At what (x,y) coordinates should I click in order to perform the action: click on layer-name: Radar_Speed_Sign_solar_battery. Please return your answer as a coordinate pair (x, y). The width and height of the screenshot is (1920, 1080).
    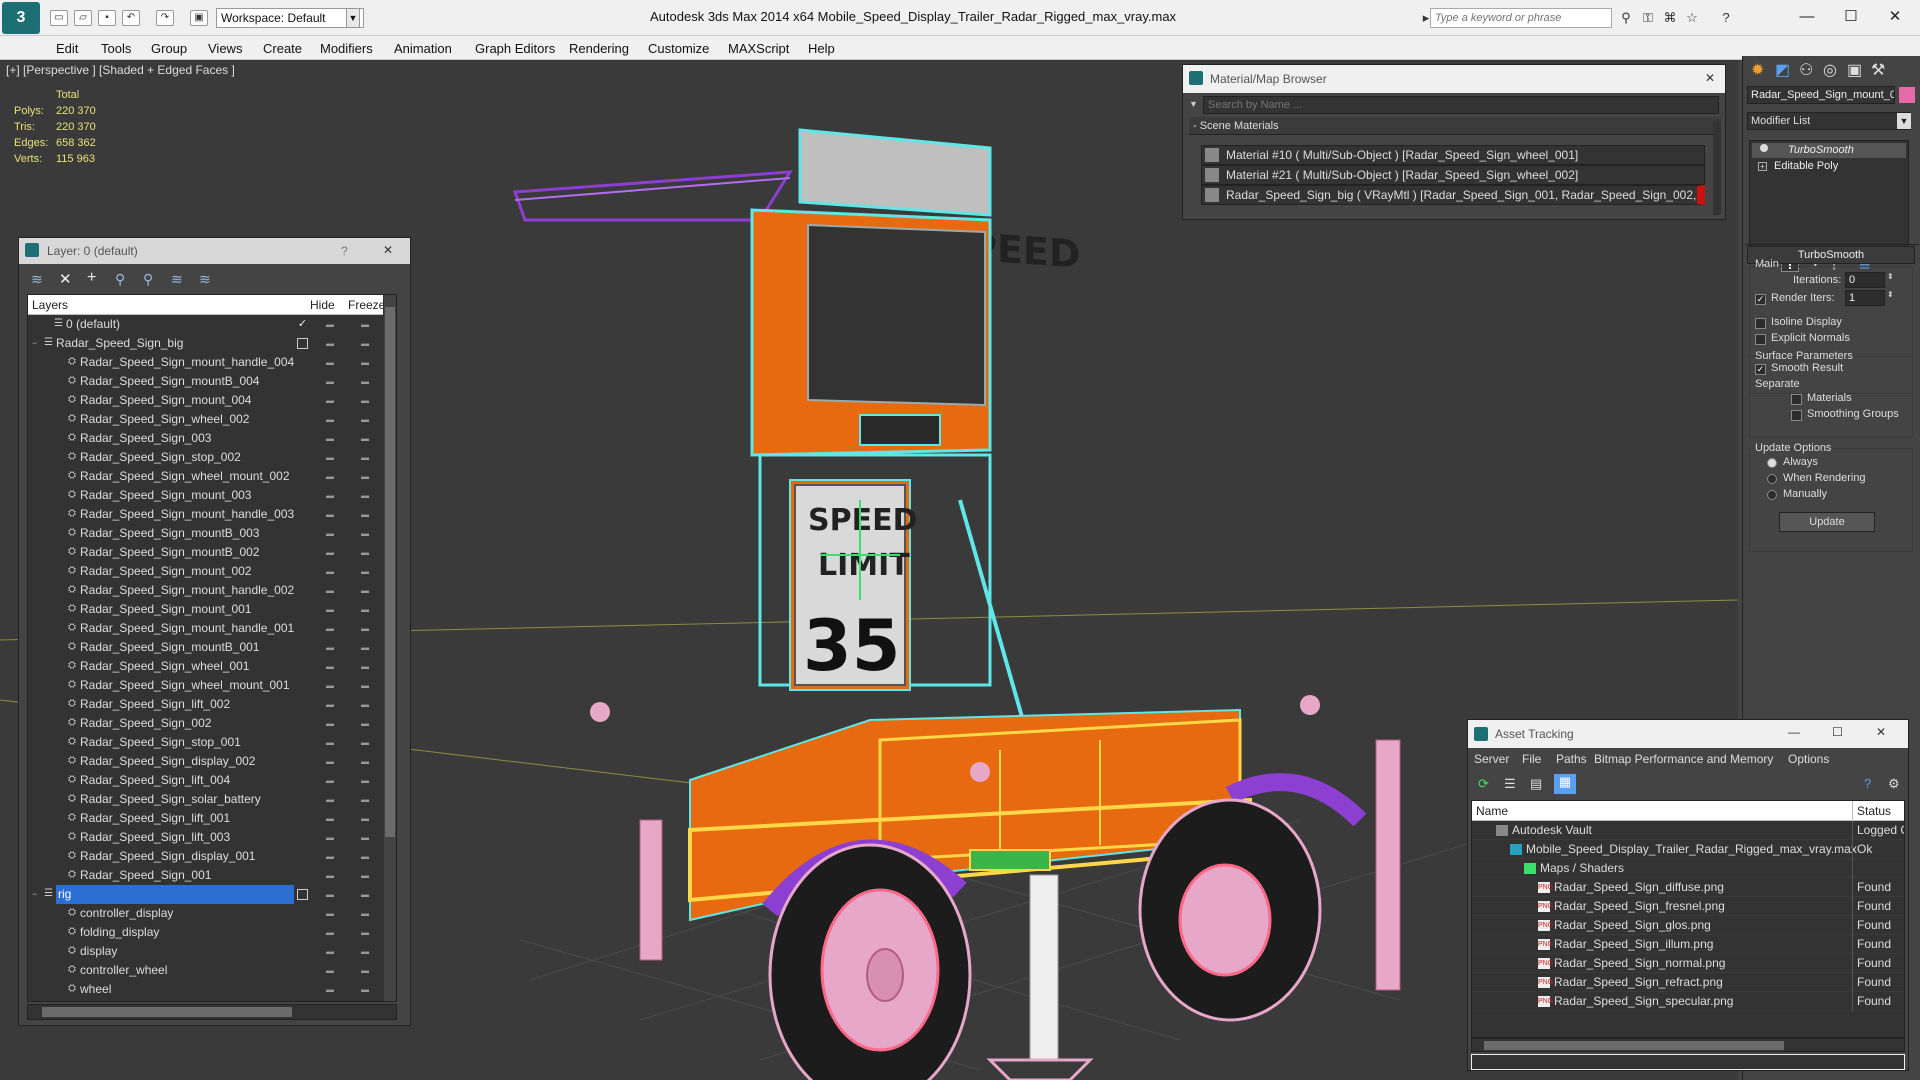
    Looking at the image, I should click on (170, 799).